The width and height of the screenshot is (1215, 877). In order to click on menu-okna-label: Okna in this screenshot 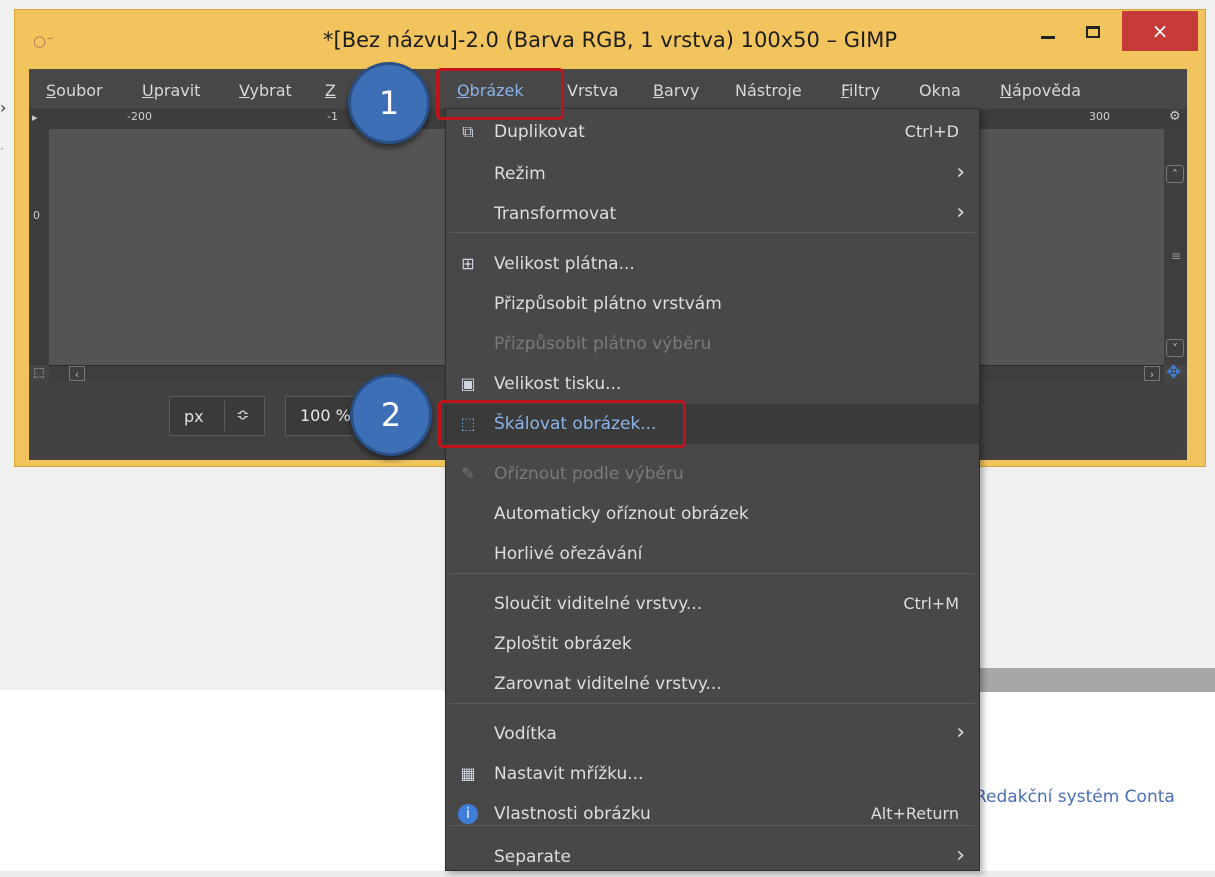, I will do `click(940, 90)`.